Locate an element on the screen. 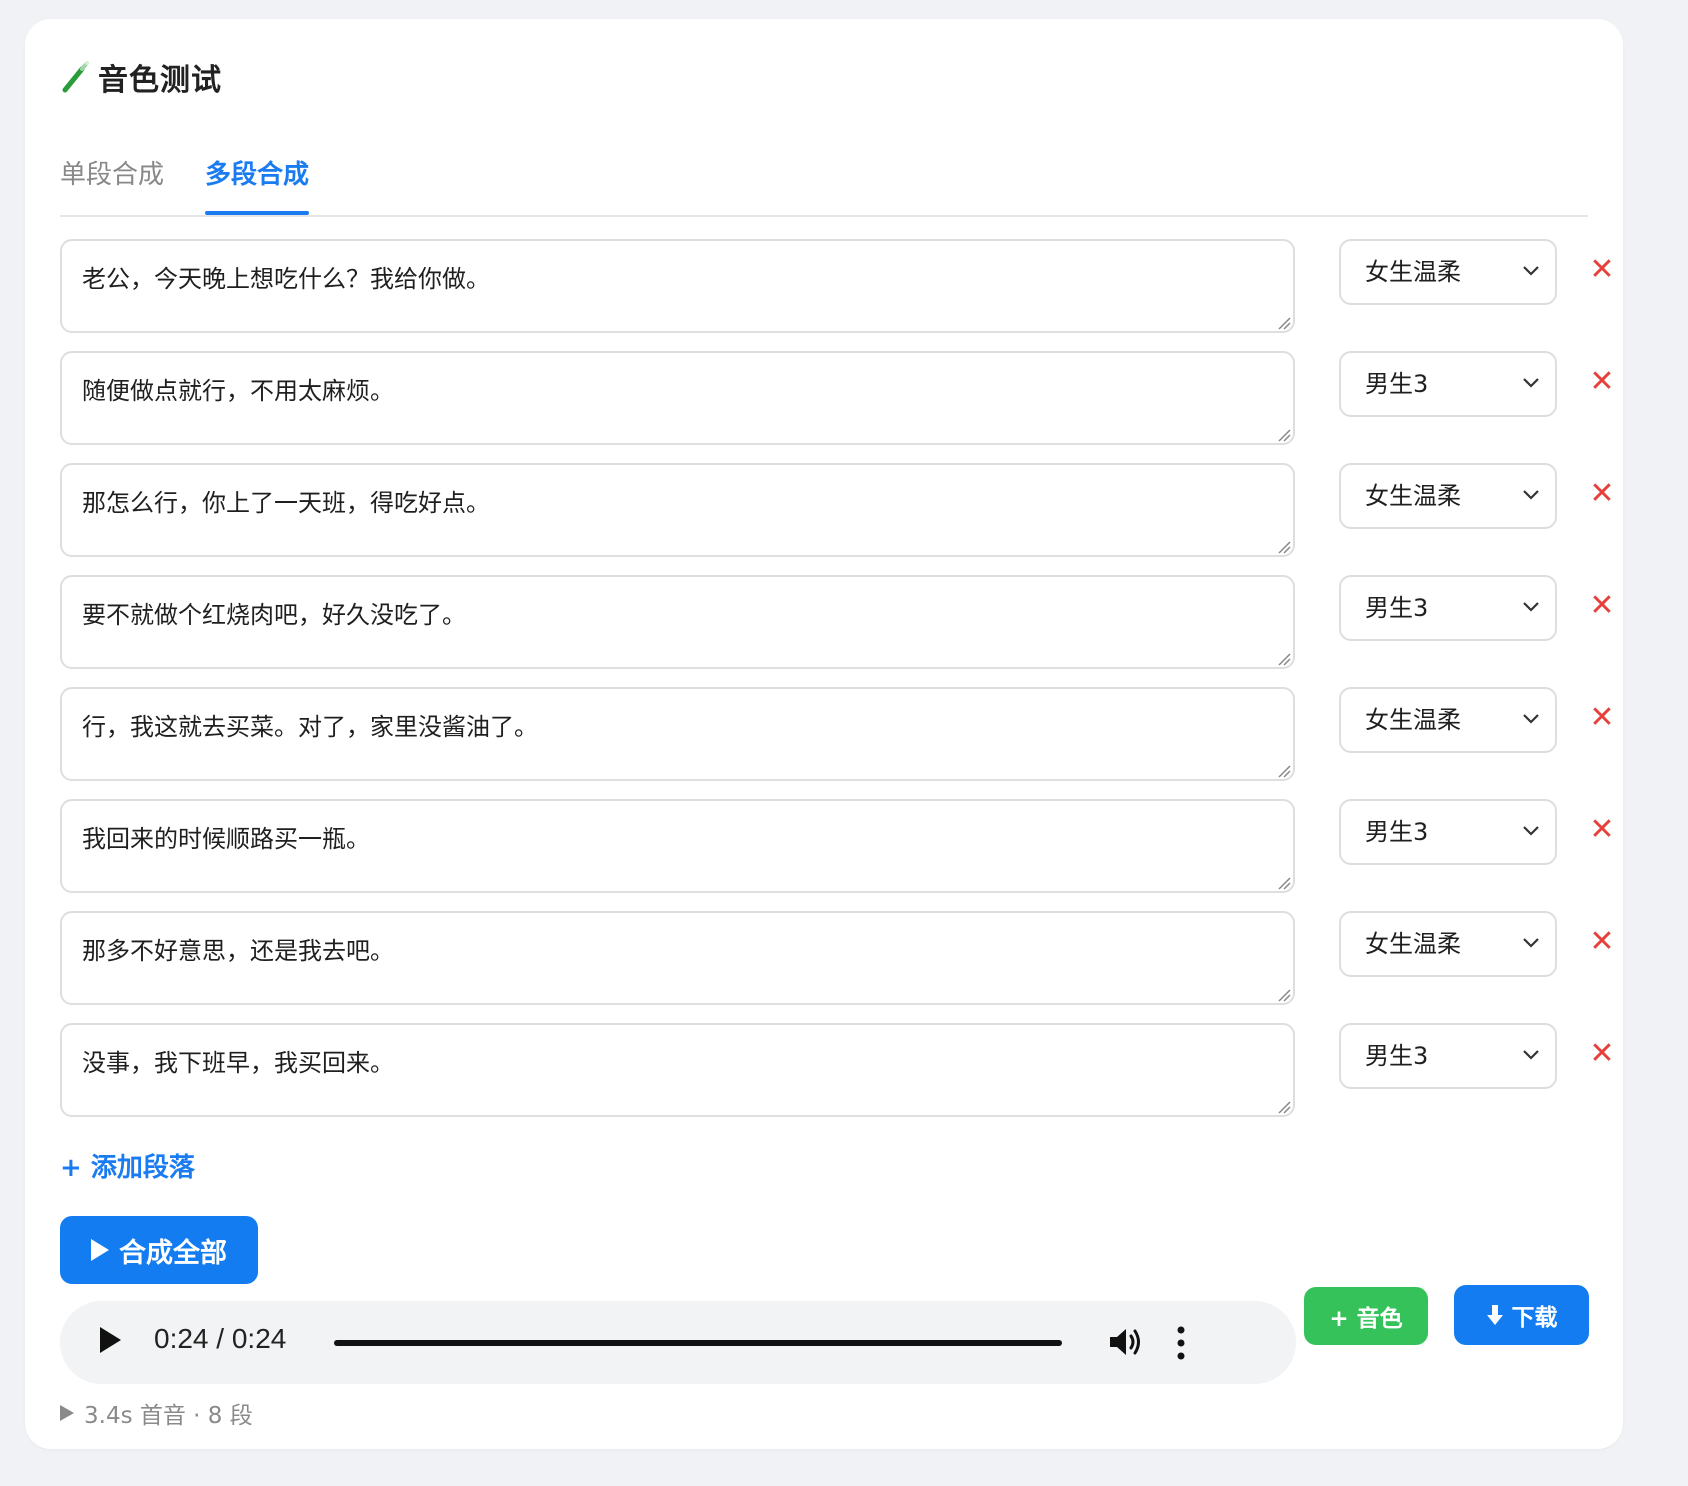  segment-row: 那怎么行，你上了一天班，得吃好点。 女生温柔 ✕ is located at coordinates (840, 511).